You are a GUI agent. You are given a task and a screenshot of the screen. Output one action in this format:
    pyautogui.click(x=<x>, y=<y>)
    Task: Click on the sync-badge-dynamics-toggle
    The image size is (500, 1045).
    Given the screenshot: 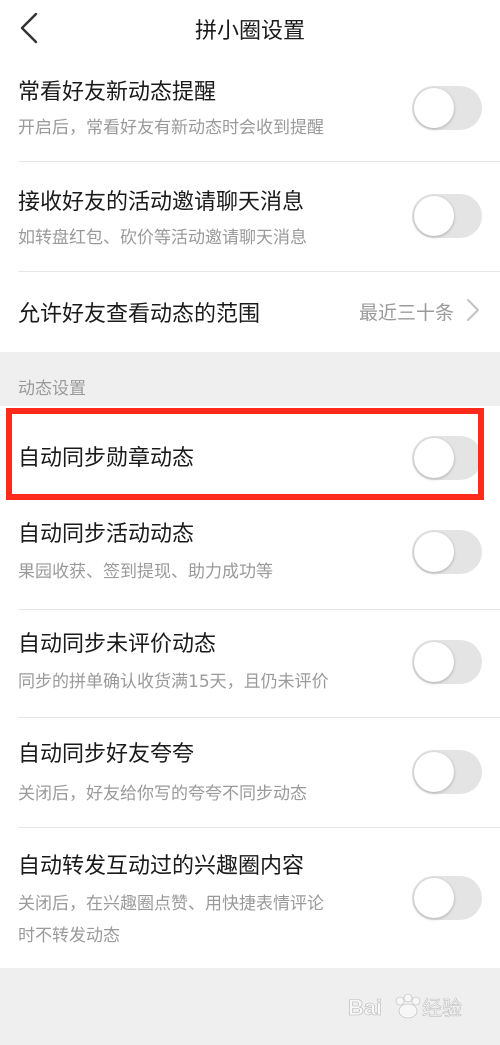 What is the action you would take?
    pyautogui.click(x=447, y=458)
    